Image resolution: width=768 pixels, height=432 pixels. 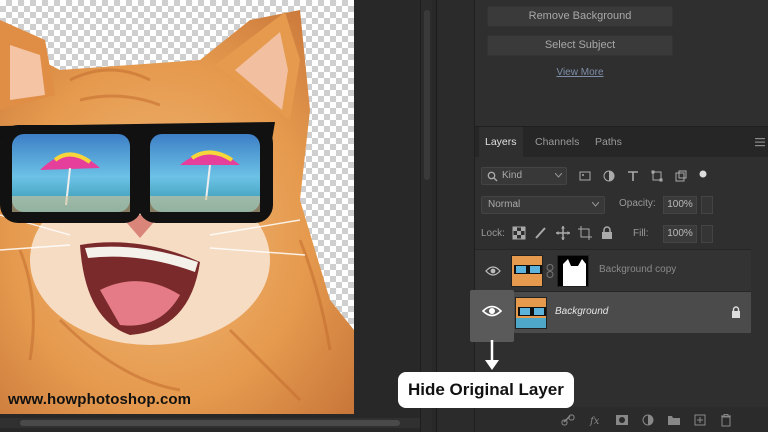 What do you see at coordinates (585, 176) in the screenshot?
I see `filter-pixel-icon` at bounding box center [585, 176].